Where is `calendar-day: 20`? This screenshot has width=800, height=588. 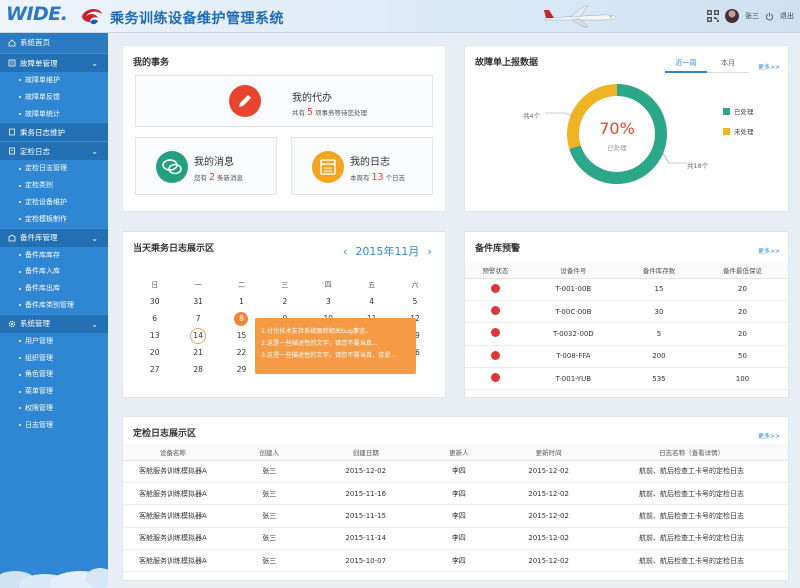 calendar-day: 20 is located at coordinates (154, 352).